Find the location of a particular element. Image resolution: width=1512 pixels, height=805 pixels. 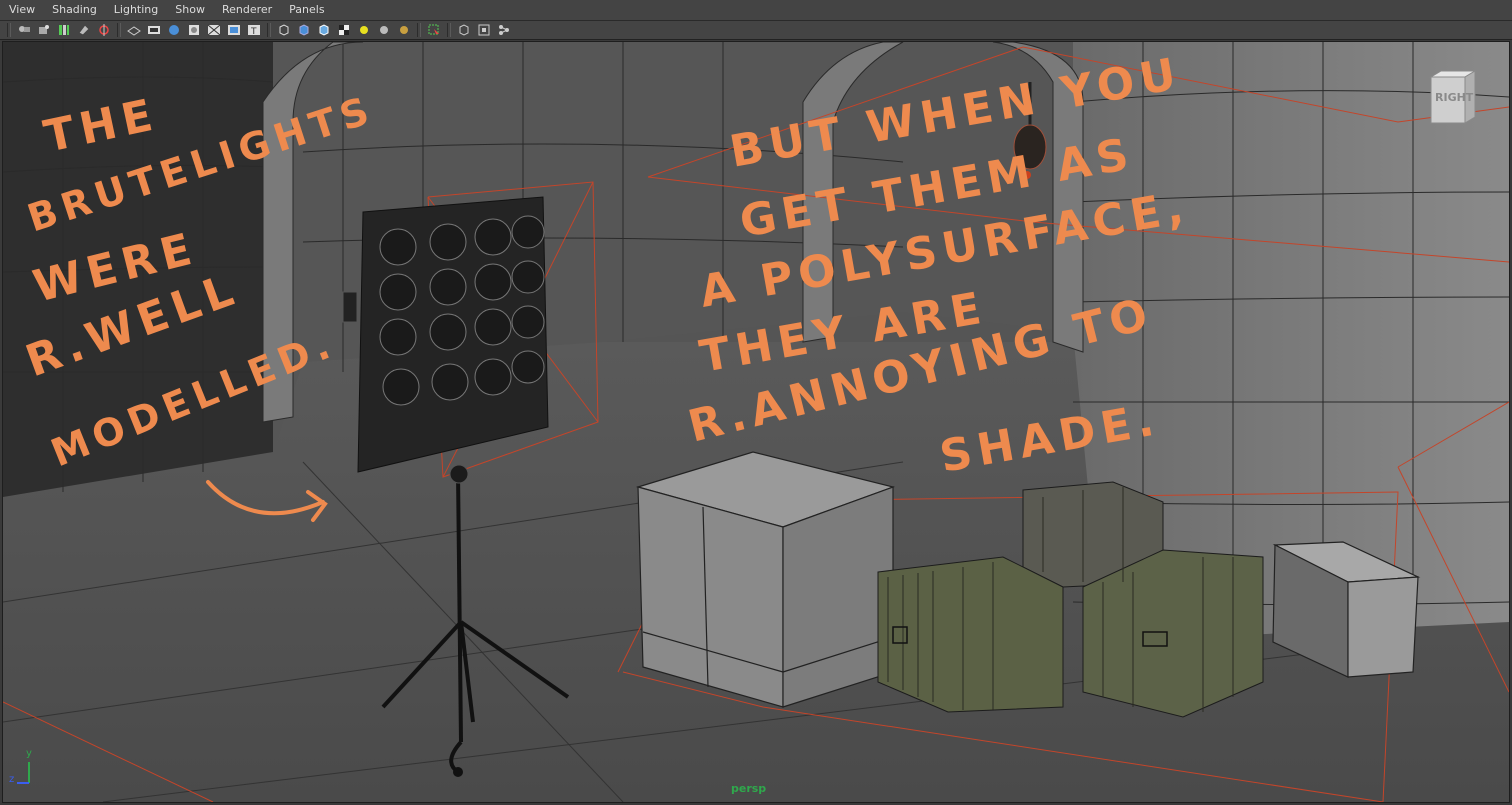

crate-model is located at coordinates (765, 579).